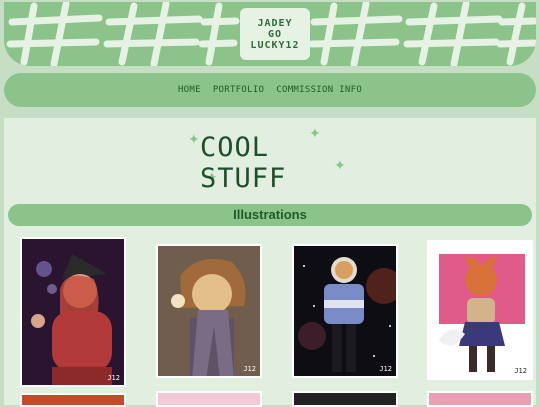 Image resolution: width=540 pixels, height=407 pixels. Describe the element at coordinates (189, 90) in the screenshot. I see `nav-home-link: HOME` at that location.